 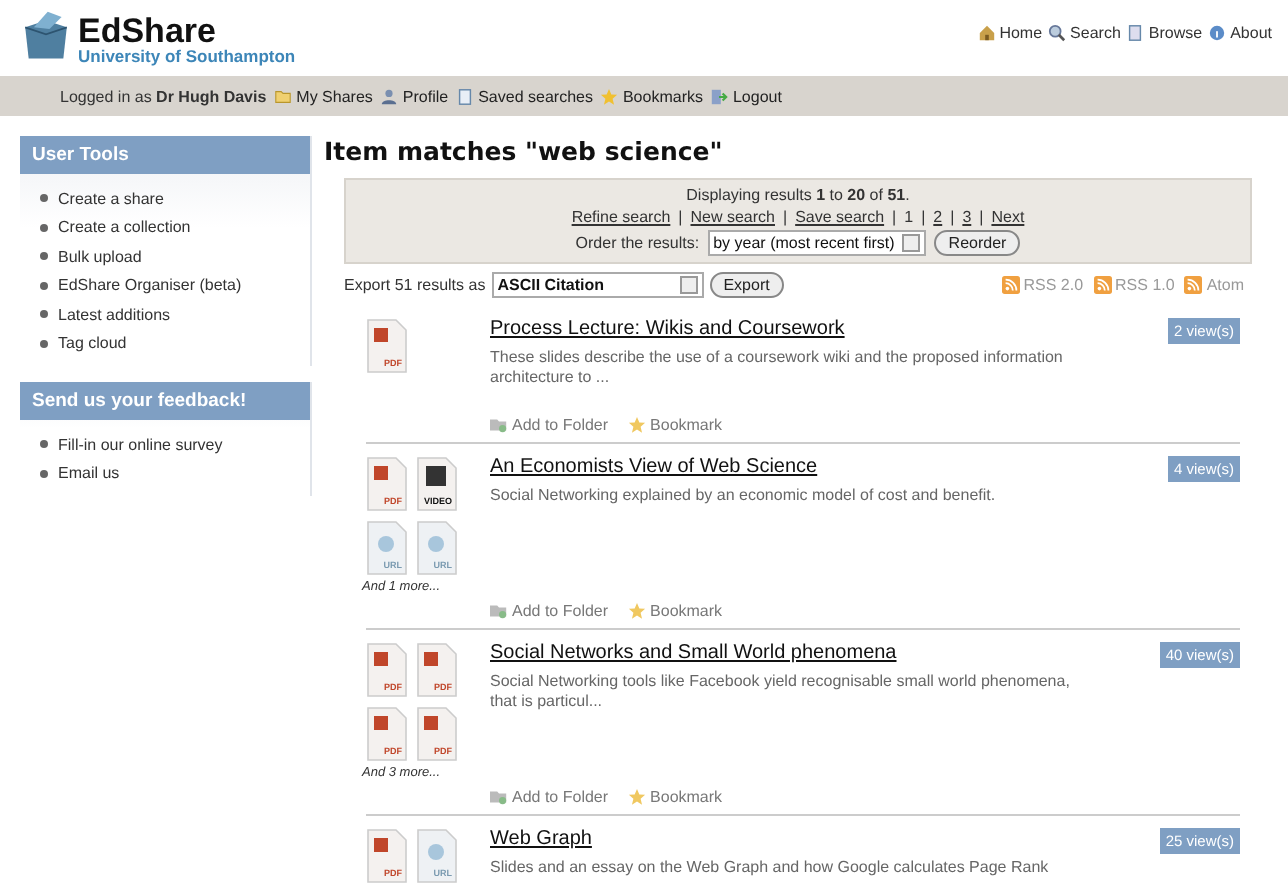 What do you see at coordinates (1251, 33) in the screenshot?
I see `nav-link: About` at bounding box center [1251, 33].